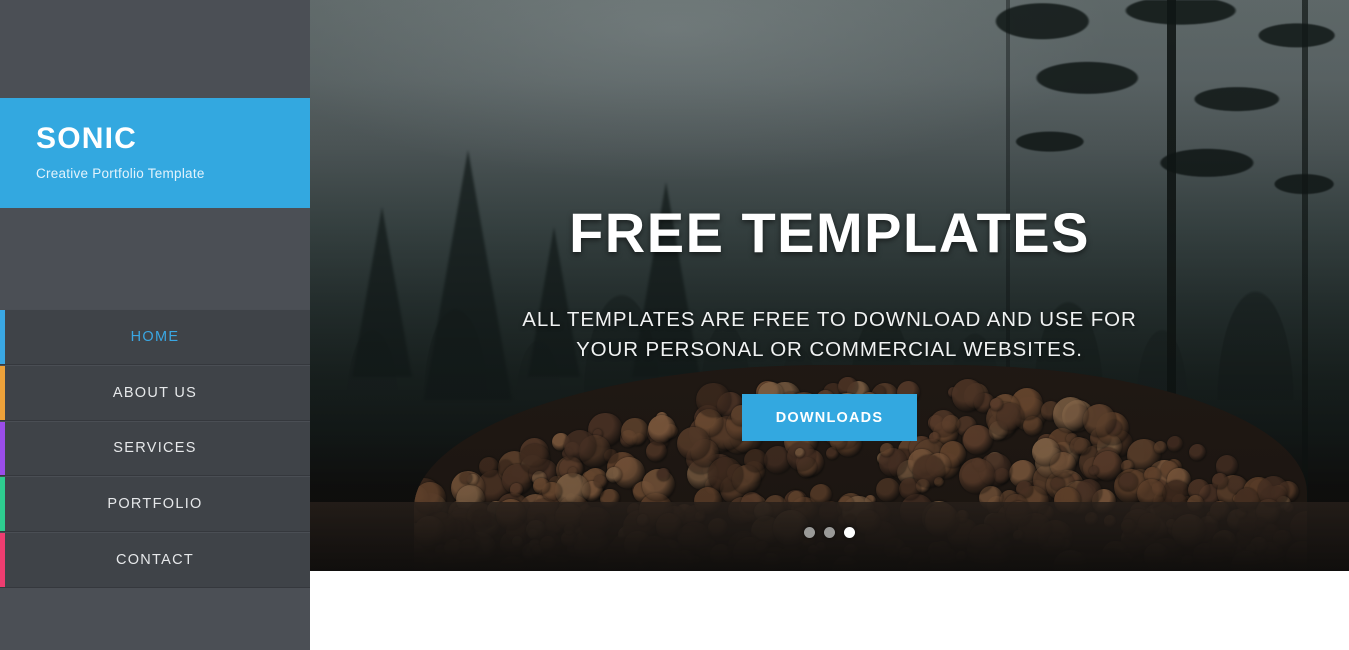 Image resolution: width=1349 pixels, height=650 pixels. I want to click on content-section, so click(829, 610).